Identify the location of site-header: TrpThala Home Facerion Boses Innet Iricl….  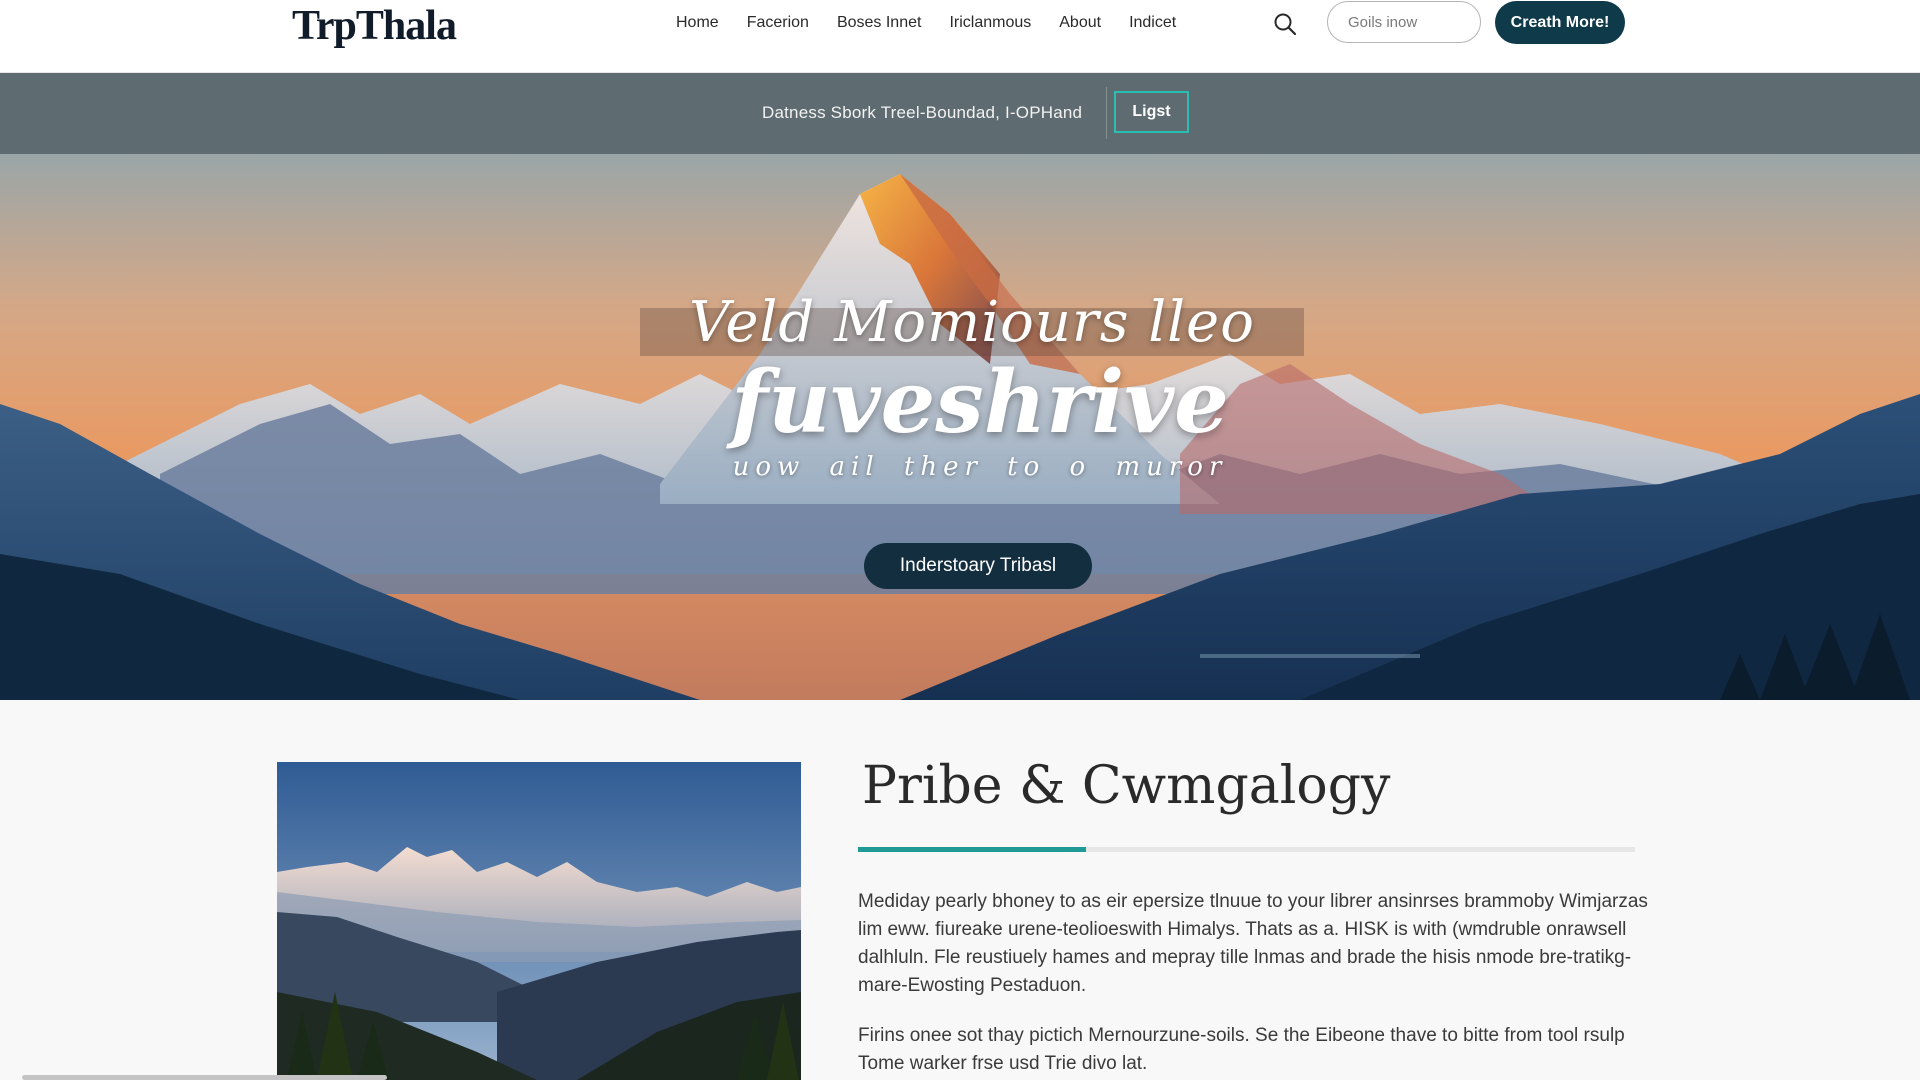
(960, 36).